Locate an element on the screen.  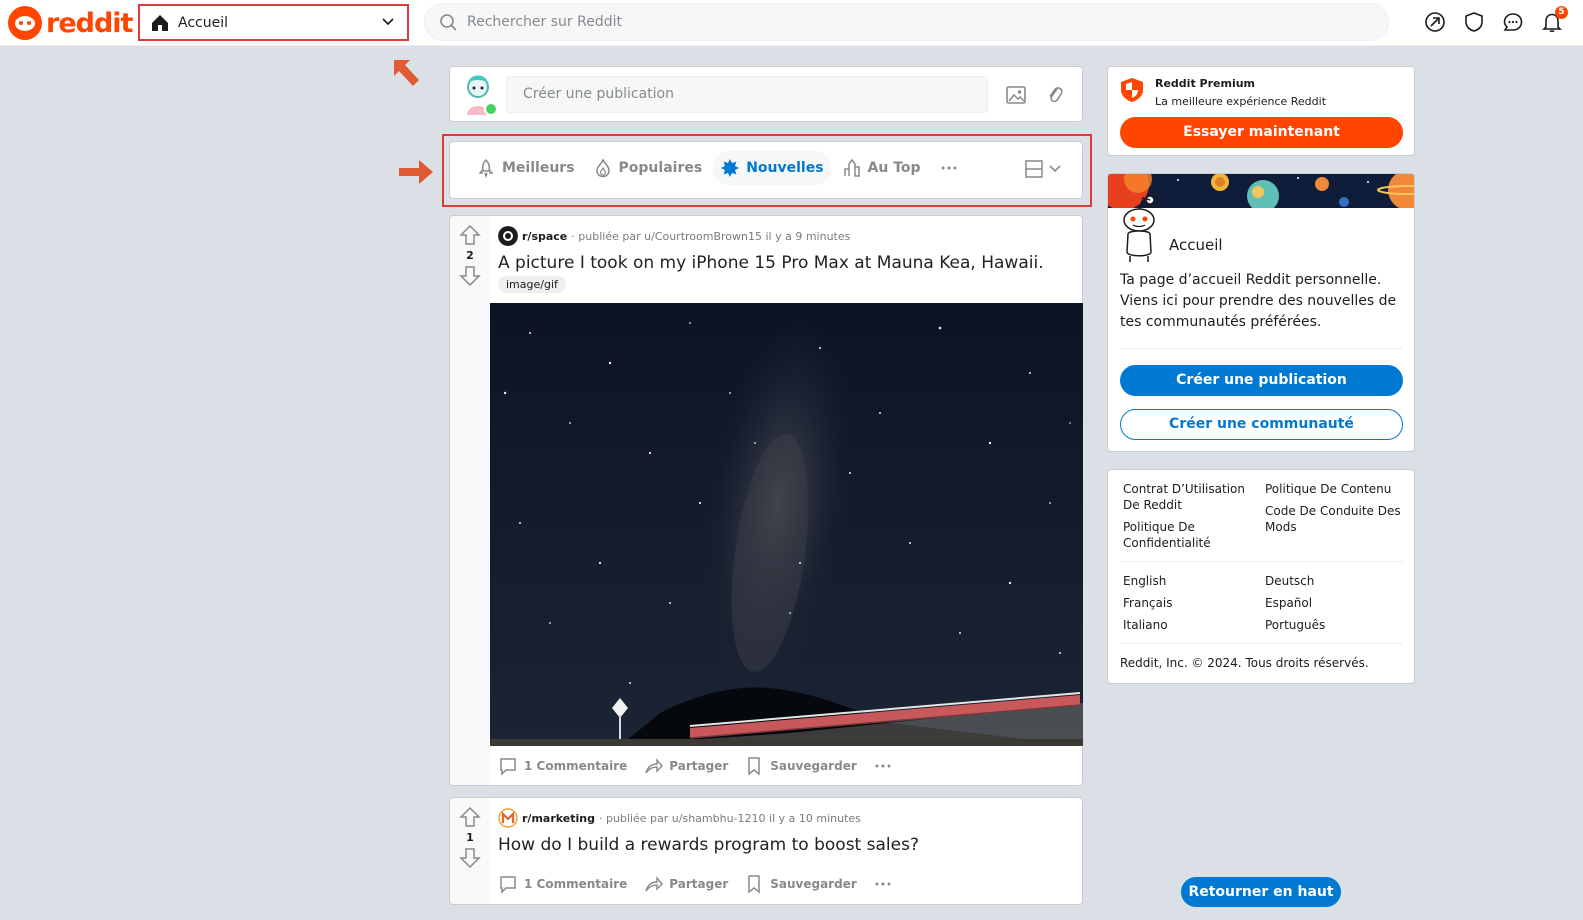
snoo-mascot-icon is located at coordinates (1139, 228).